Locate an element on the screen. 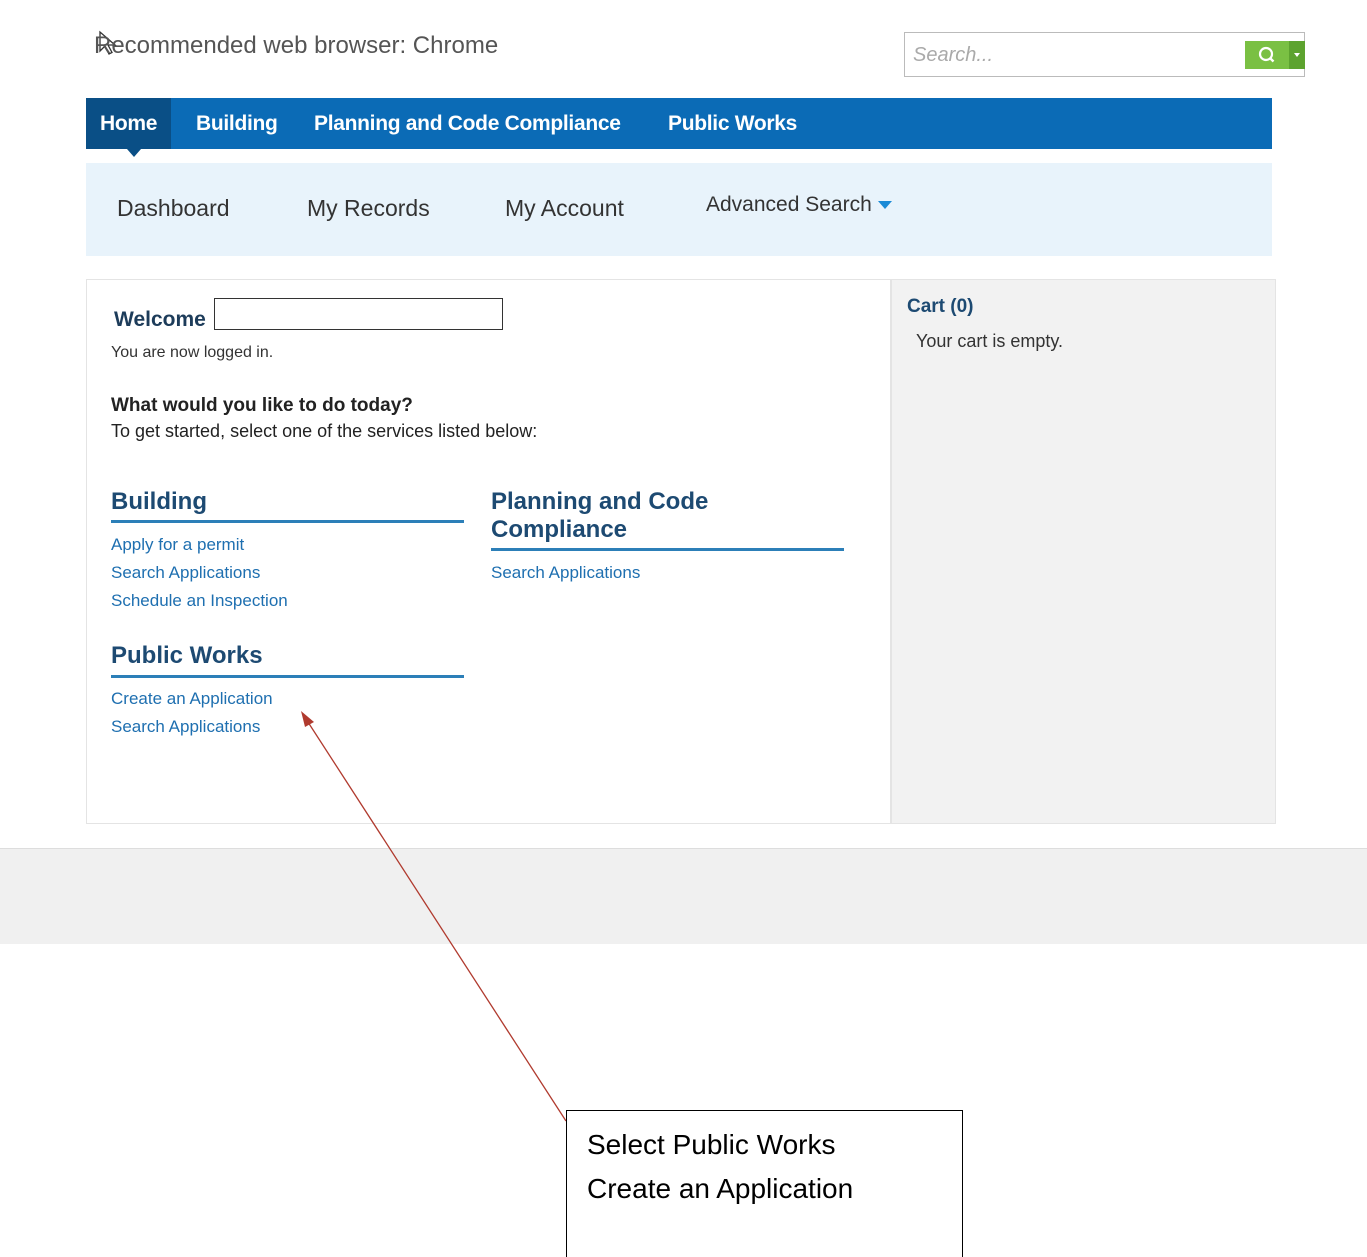 This screenshot has height=1257, width=1367. annotation-arrow is located at coordinates (434, 916).